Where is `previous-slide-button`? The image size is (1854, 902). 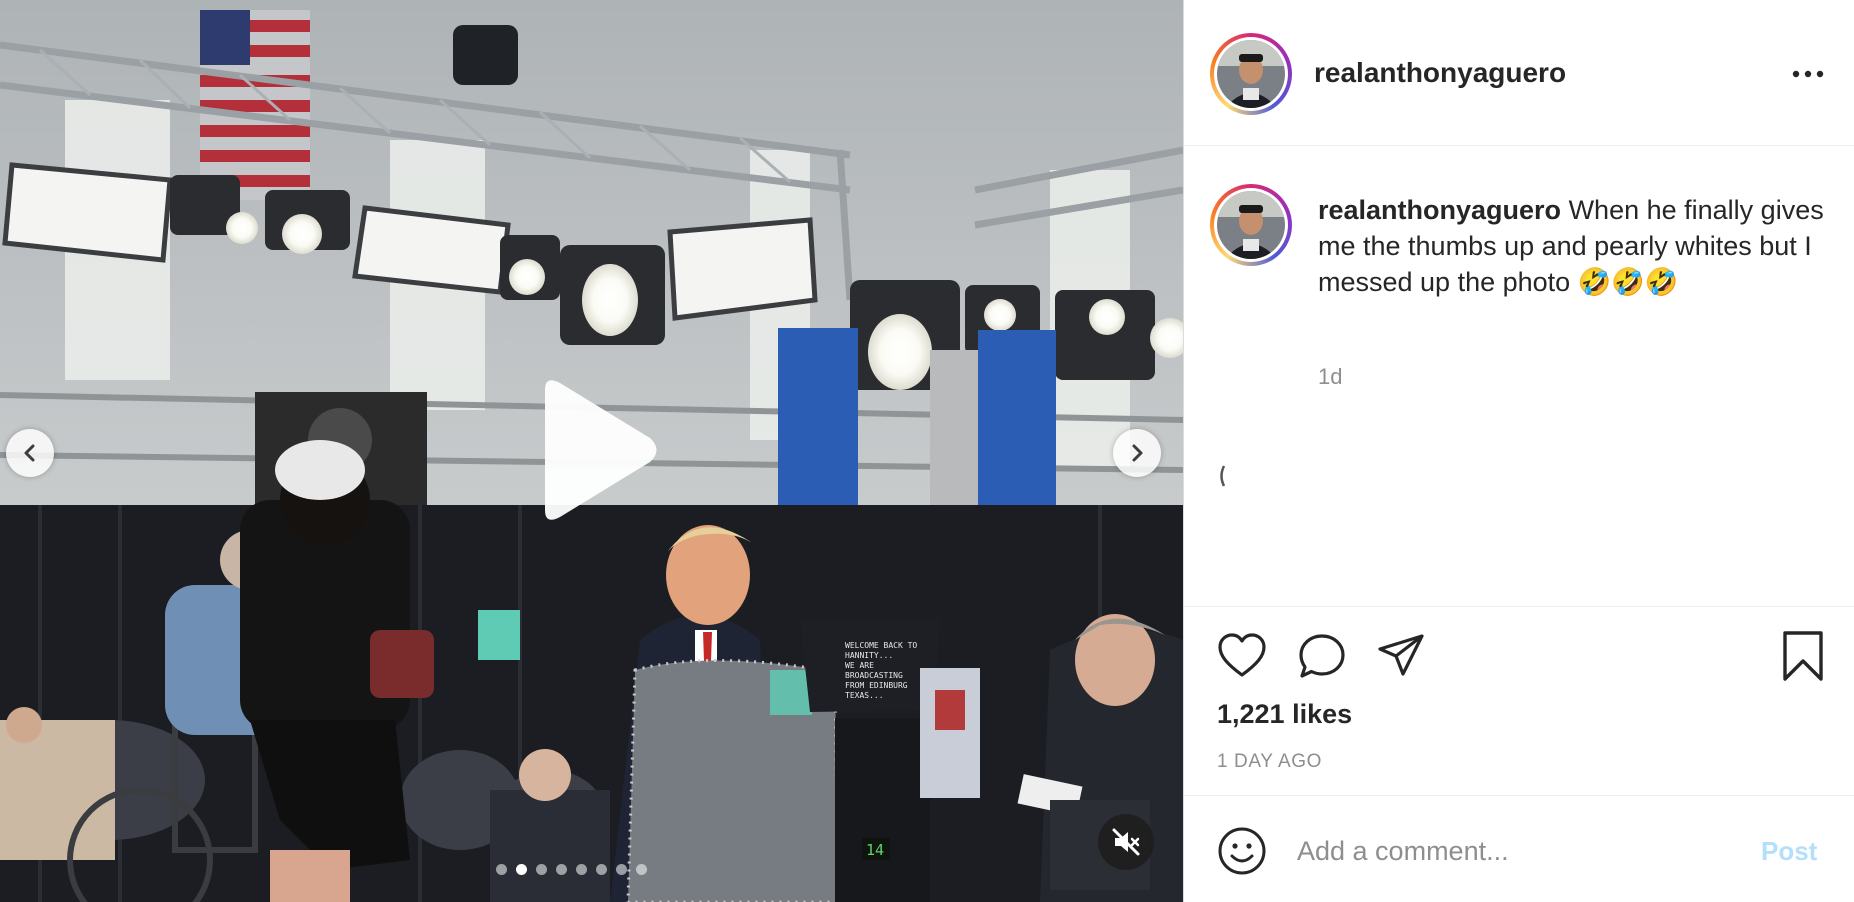
previous-slide-button is located at coordinates (30, 453).